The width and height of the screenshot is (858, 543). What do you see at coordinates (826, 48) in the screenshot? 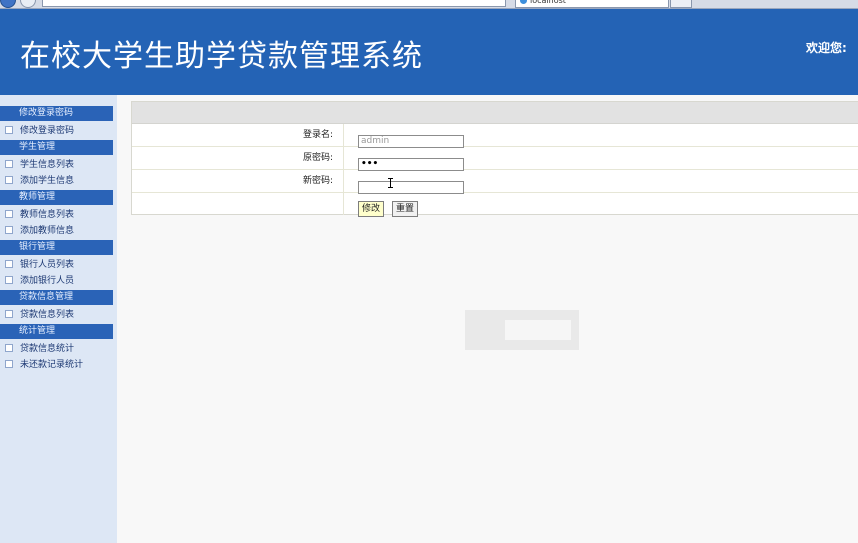
I see `welcome-text: 欢迎您:` at bounding box center [826, 48].